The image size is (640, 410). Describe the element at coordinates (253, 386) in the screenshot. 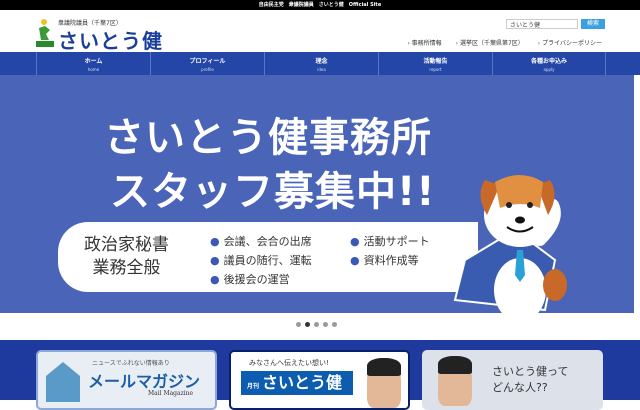

I see `card-prefix: 月刊` at that location.